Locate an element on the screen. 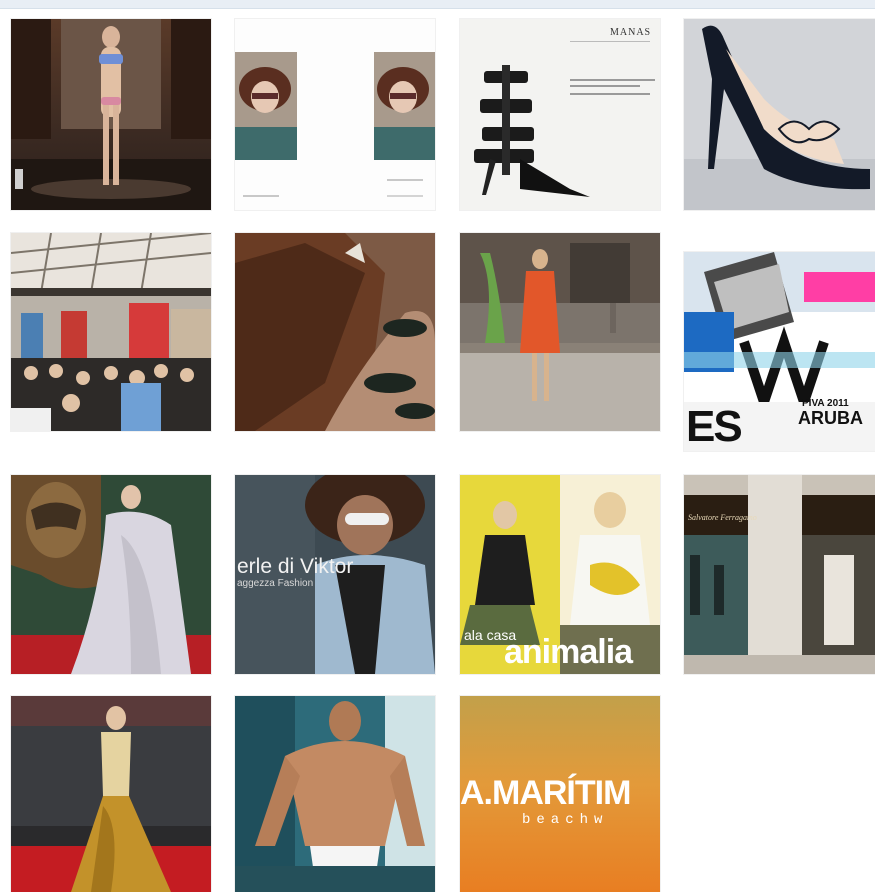 This screenshot has height=892, width=875. orange-dress-image is located at coordinates (560, 332).